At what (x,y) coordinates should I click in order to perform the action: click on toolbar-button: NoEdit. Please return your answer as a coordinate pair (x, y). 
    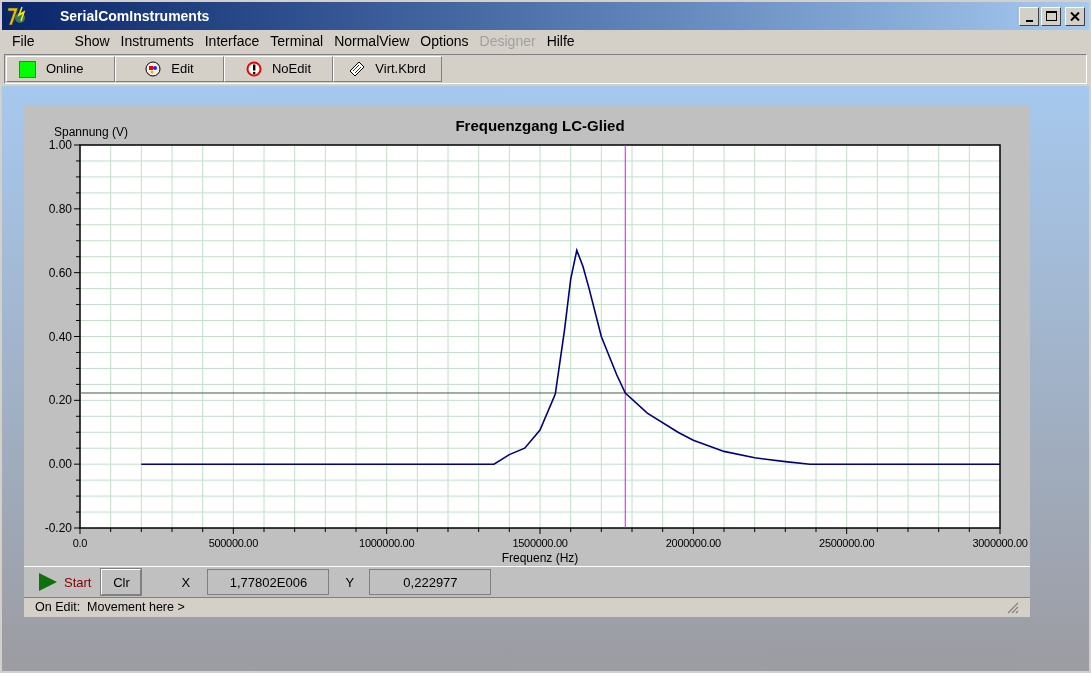
    Looking at the image, I should click on (278, 69).